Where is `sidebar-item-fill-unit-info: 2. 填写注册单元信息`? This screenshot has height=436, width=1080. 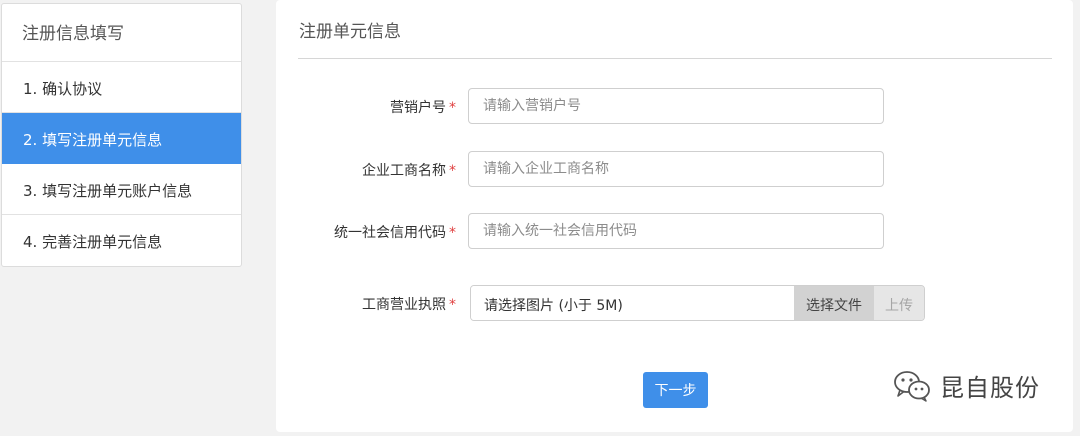
sidebar-item-fill-unit-info: 2. 填写注册单元信息 is located at coordinates (121, 138).